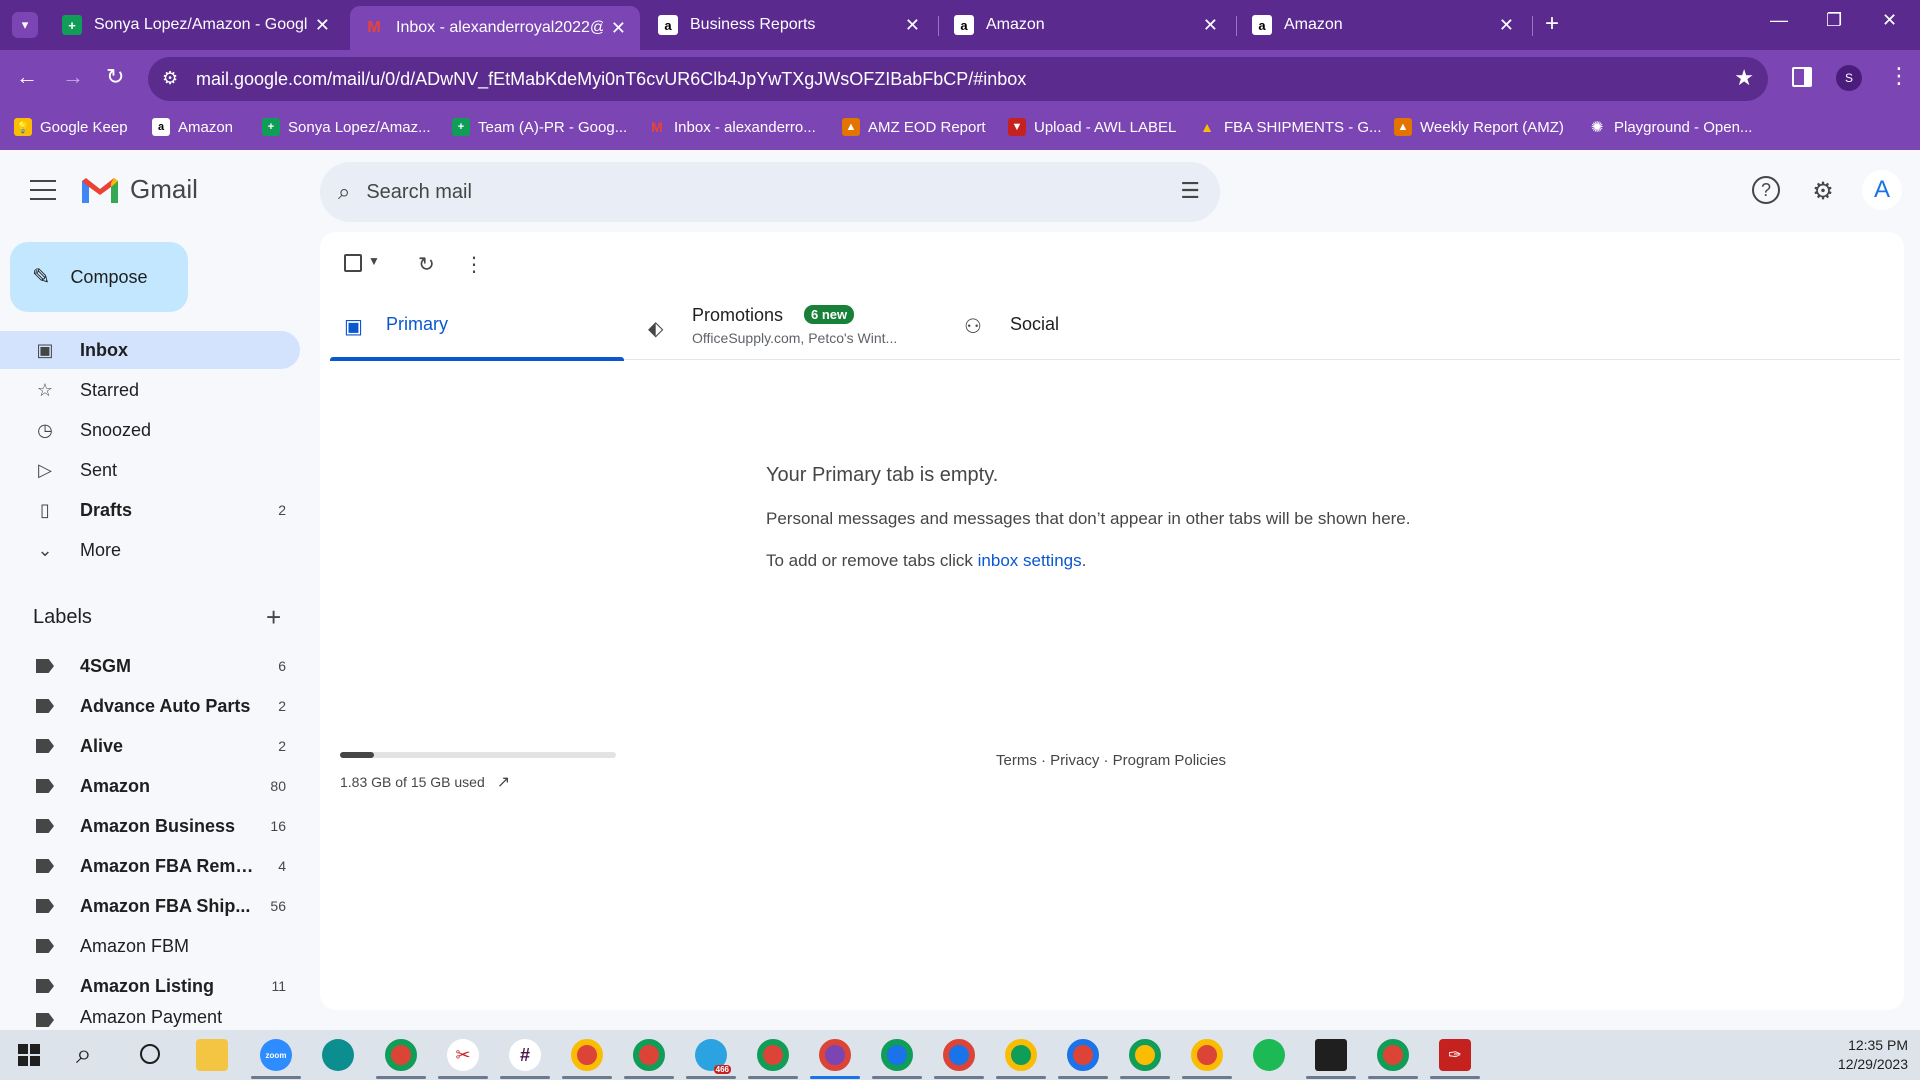  Describe the element at coordinates (150, 1054) in the screenshot. I see `task-view-icon` at that location.